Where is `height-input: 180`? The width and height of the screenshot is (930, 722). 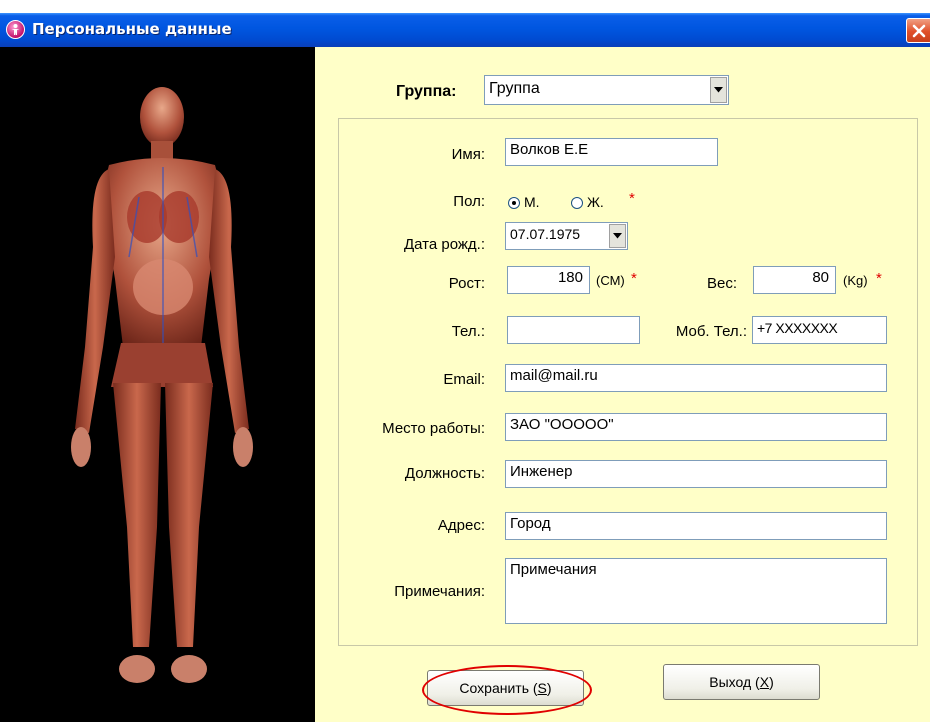 height-input: 180 is located at coordinates (548, 280).